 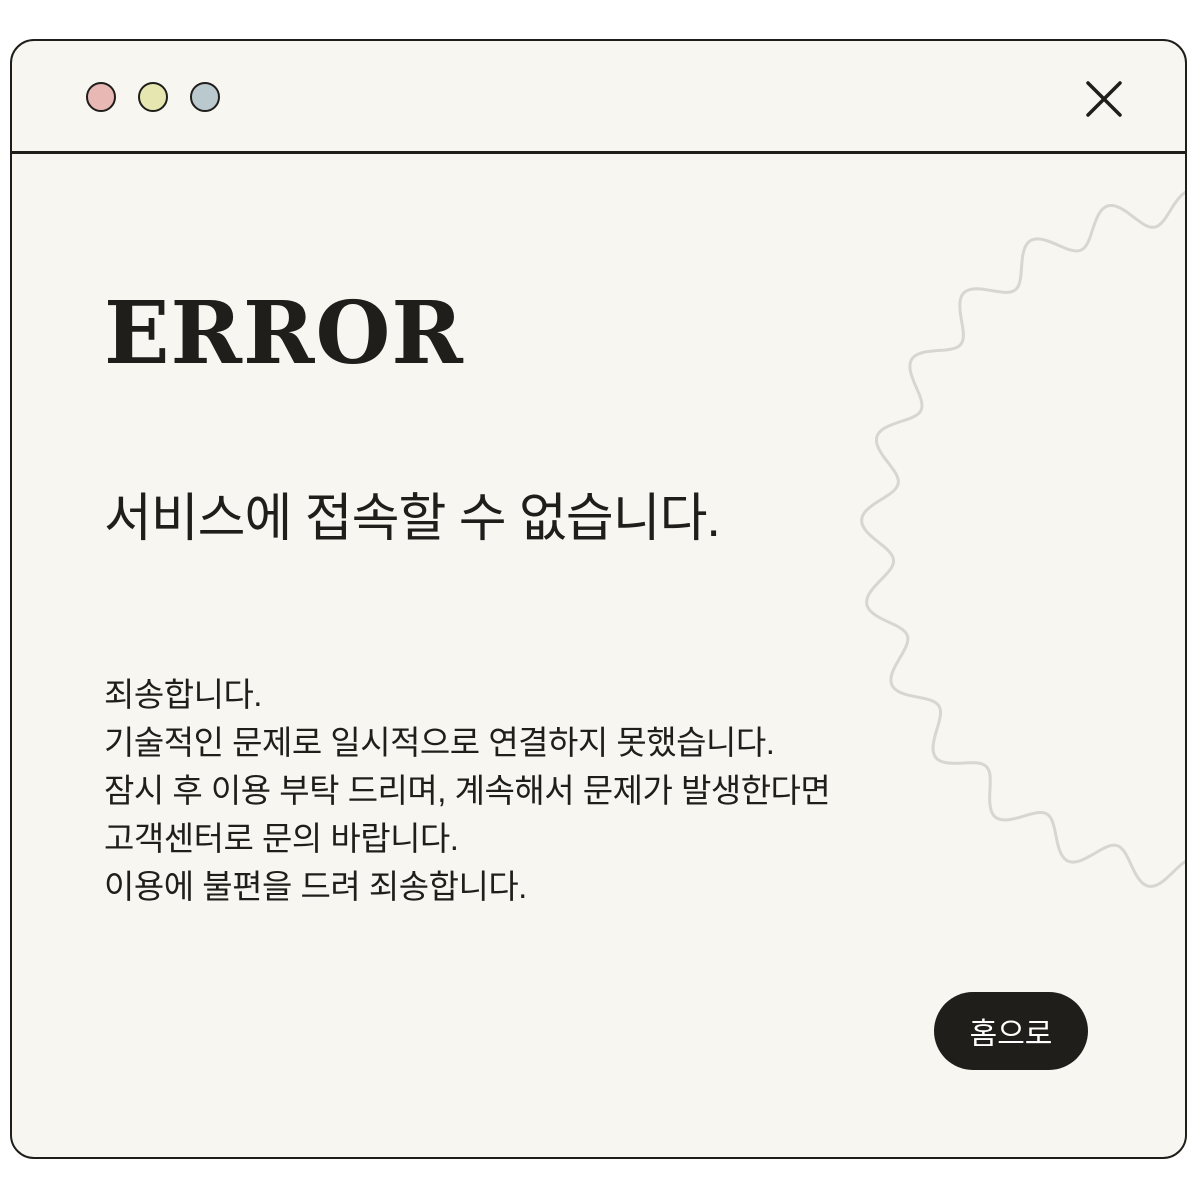 I want to click on message-line: 기술적인 문제로 일시적으로 연결하지 못했습니다., so click(x=439, y=742).